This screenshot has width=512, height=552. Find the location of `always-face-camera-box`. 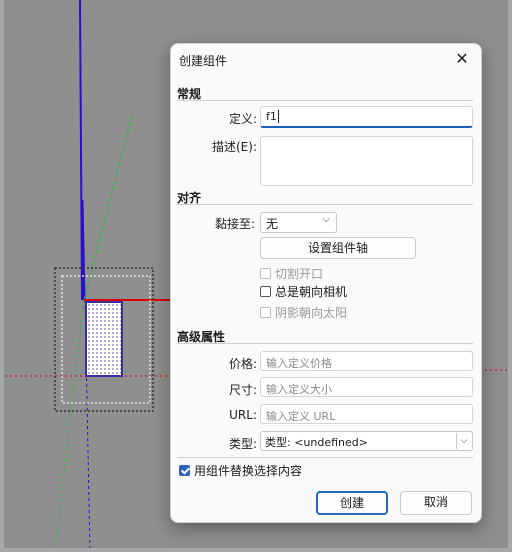

always-face-camera-box is located at coordinates (265, 291).